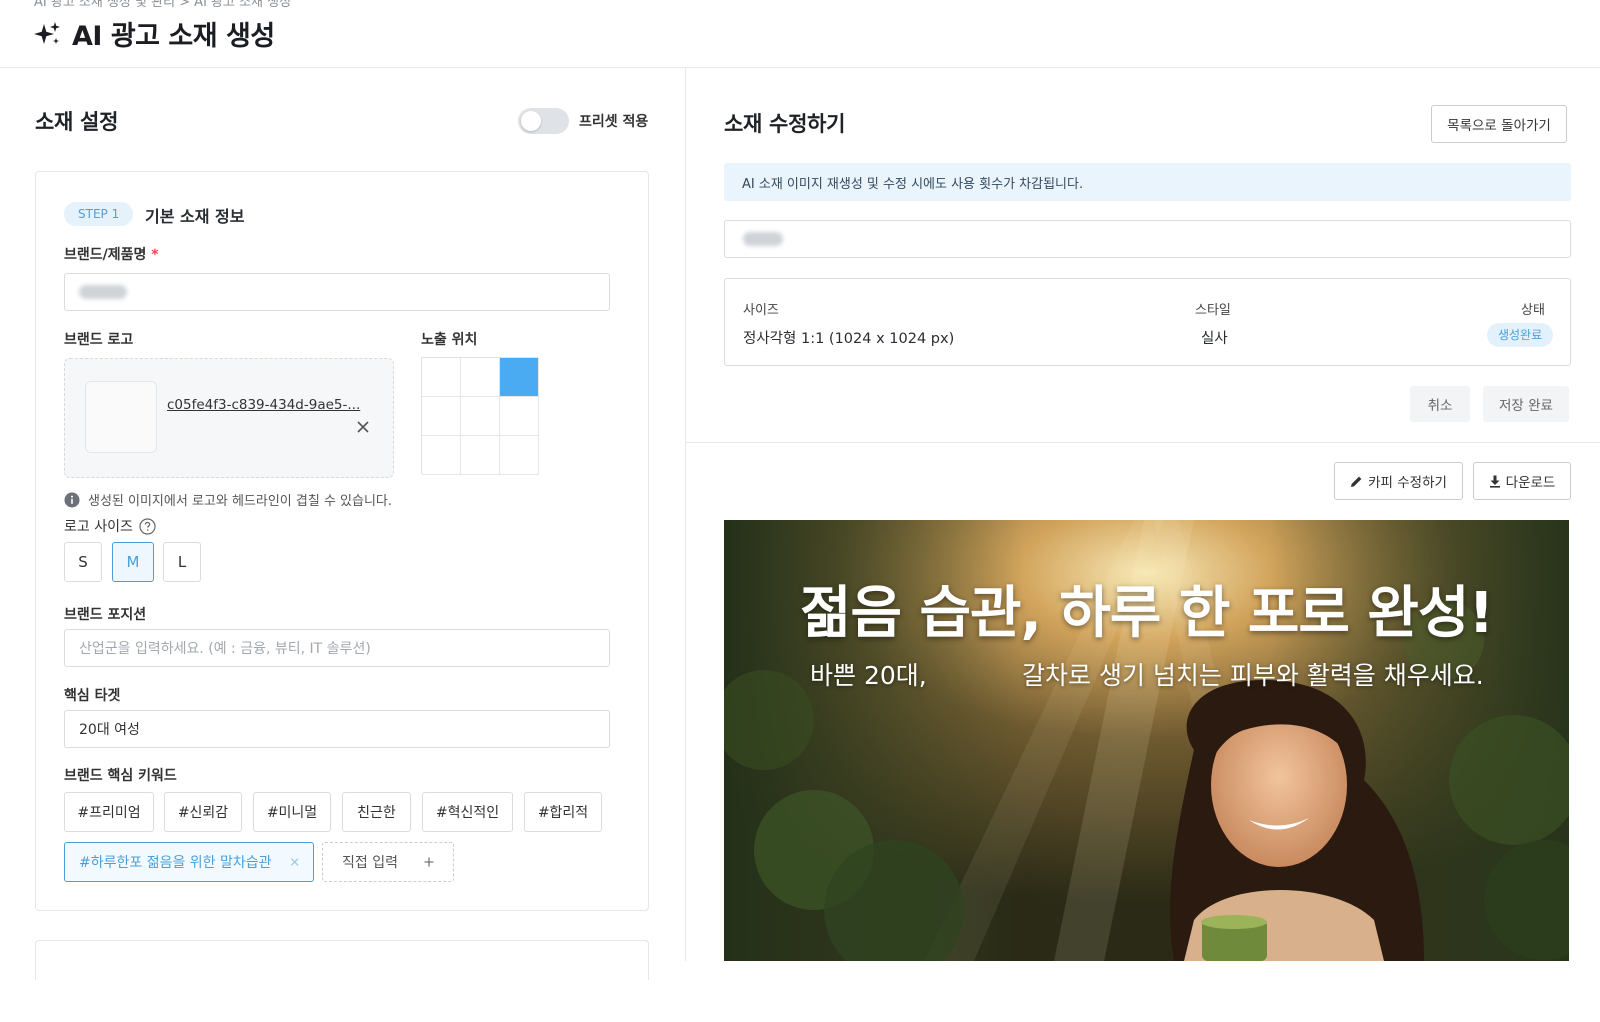 Image resolution: width=1600 pixels, height=1022 pixels. Describe the element at coordinates (92, 696) in the screenshot. I see `core-target-label: 핵심 타겟` at that location.